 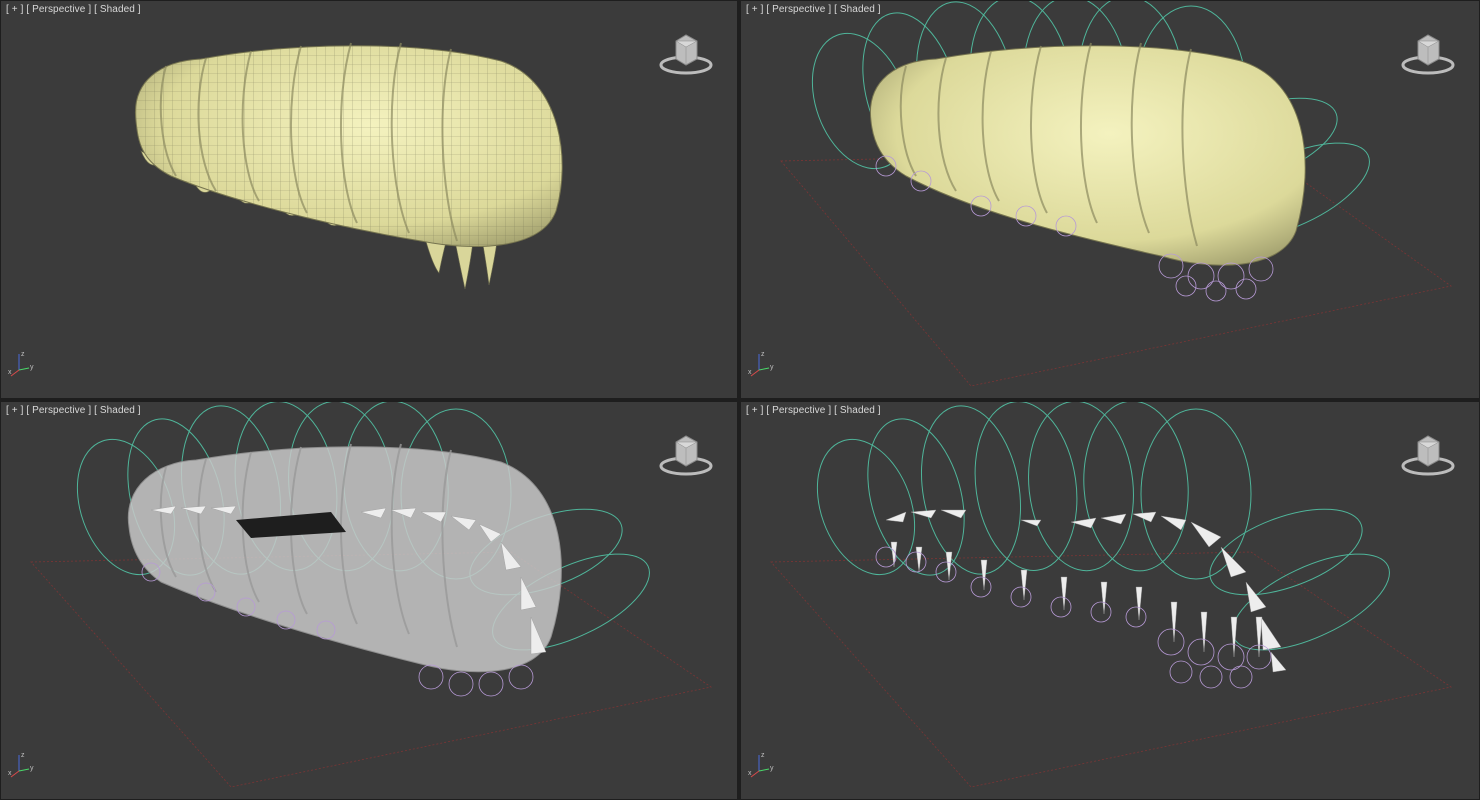 I want to click on control-curves, so click(x=1101, y=536).